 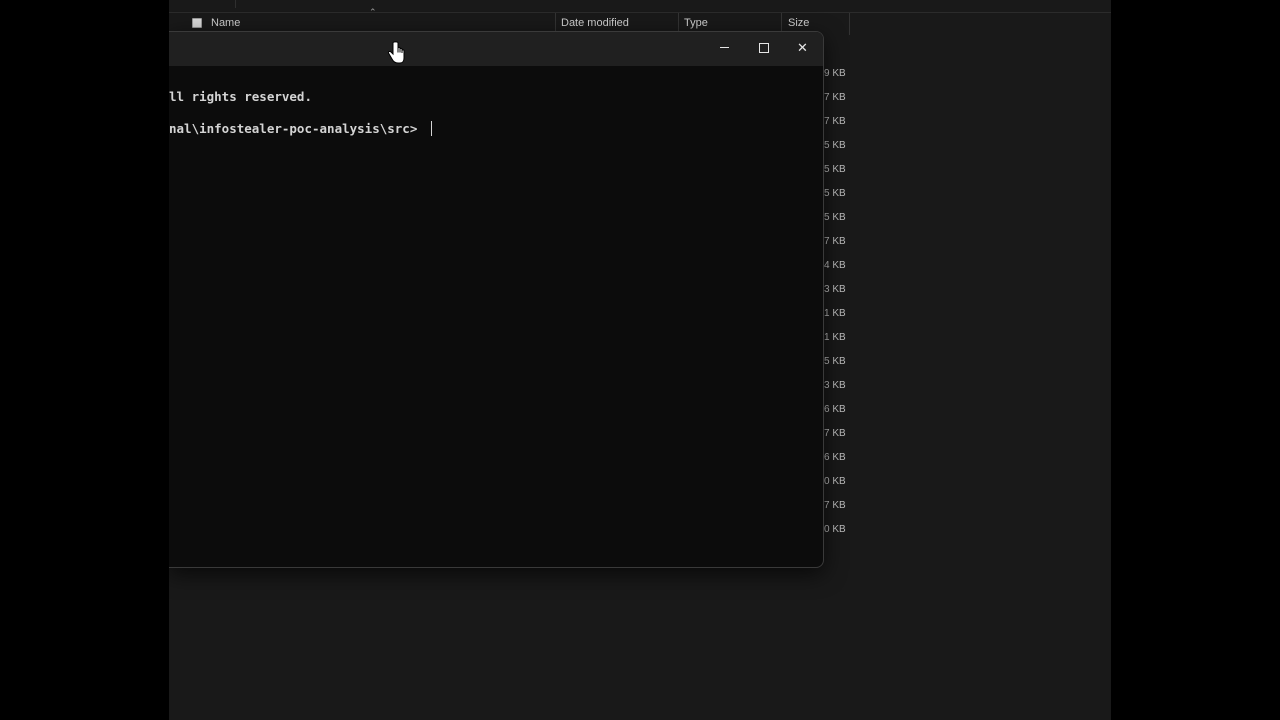 What do you see at coordinates (835, 73) in the screenshot?
I see `file-size-cell: 9 KB` at bounding box center [835, 73].